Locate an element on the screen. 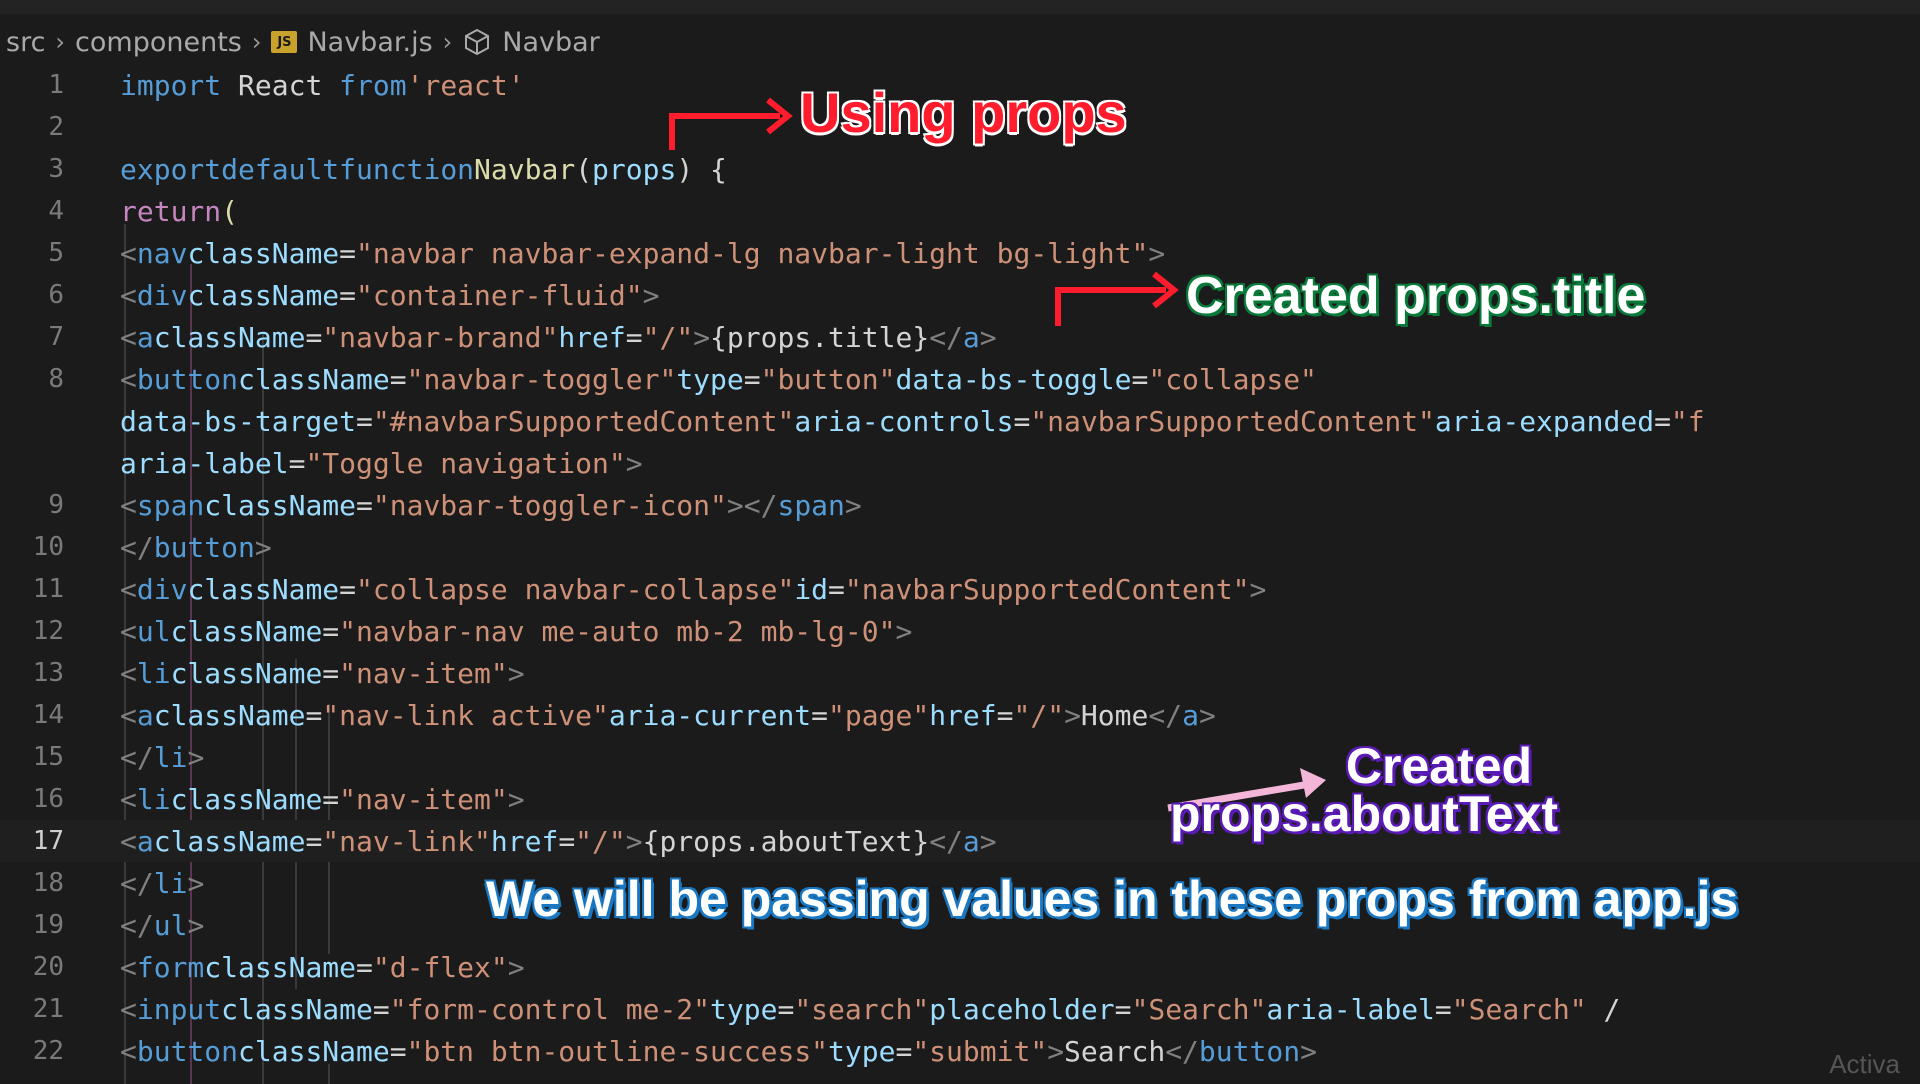 Image resolution: width=1920 pixels, height=1084 pixels. breadcrumb-file: Navbar.js is located at coordinates (369, 42).